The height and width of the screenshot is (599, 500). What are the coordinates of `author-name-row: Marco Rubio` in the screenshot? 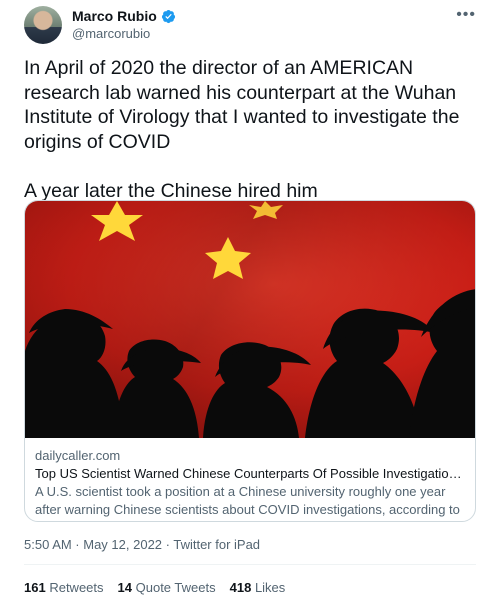 It's located at (124, 16).